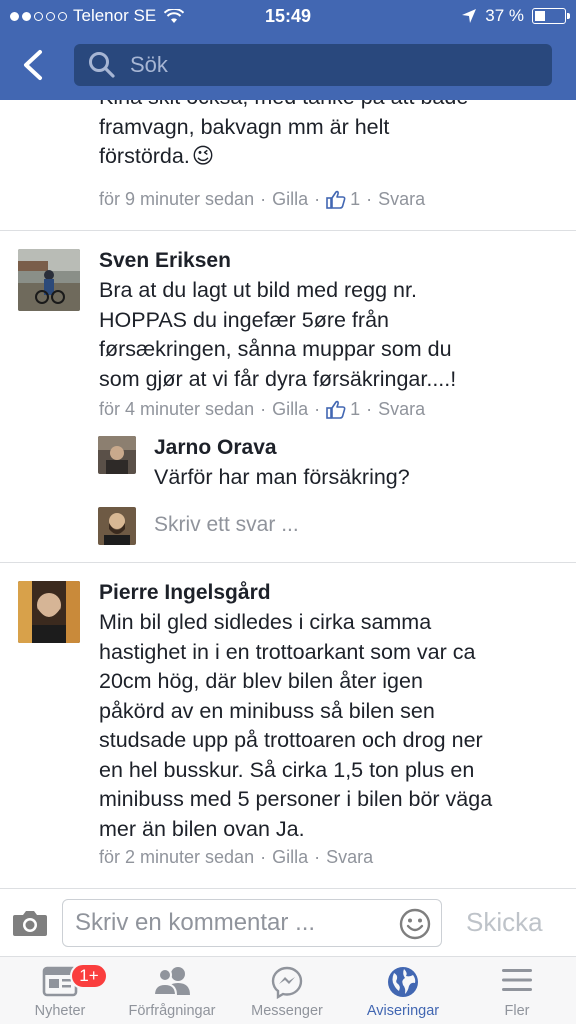  Describe the element at coordinates (165, 261) in the screenshot. I see `comment-author: Sven Eriksen` at that location.